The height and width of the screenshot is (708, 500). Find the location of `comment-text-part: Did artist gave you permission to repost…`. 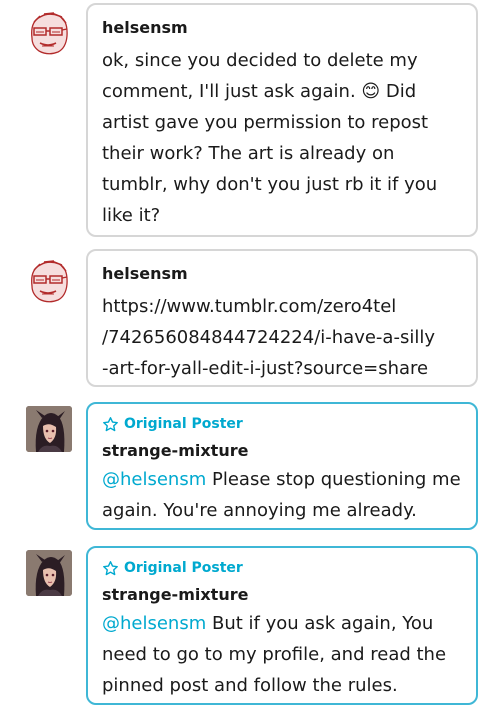

comment-text-part: Did artist gave you permission to repost… is located at coordinates (270, 153).